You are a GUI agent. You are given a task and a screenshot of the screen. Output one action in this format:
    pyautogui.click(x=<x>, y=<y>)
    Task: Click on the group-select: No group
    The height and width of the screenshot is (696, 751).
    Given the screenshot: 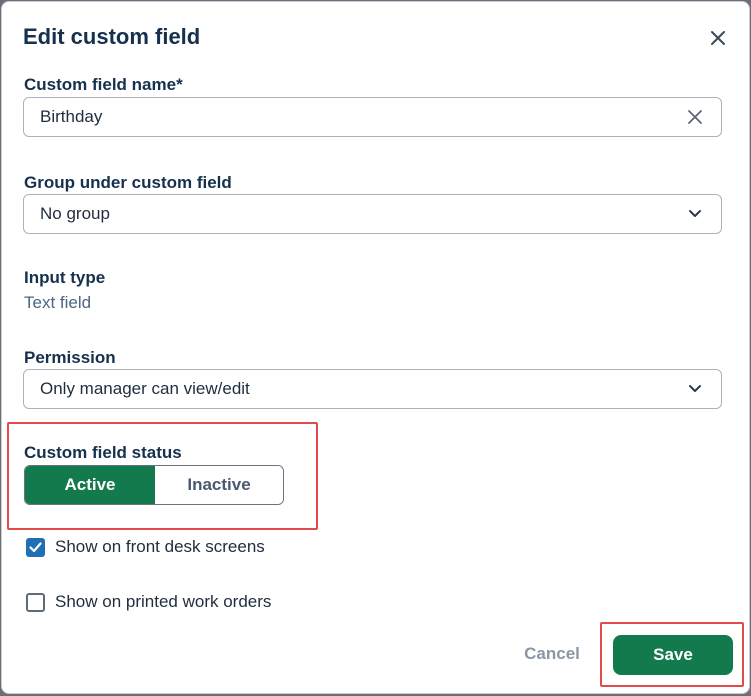 What is the action you would take?
    pyautogui.click(x=372, y=214)
    